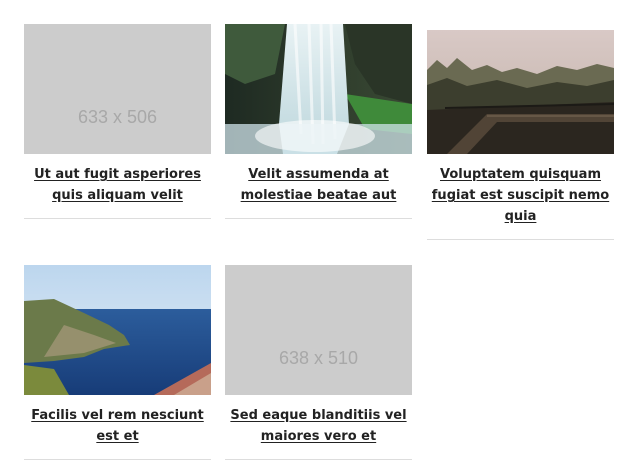 The image size is (635, 470). What do you see at coordinates (318, 330) in the screenshot?
I see `post-image-placeholder: 638 x 510` at bounding box center [318, 330].